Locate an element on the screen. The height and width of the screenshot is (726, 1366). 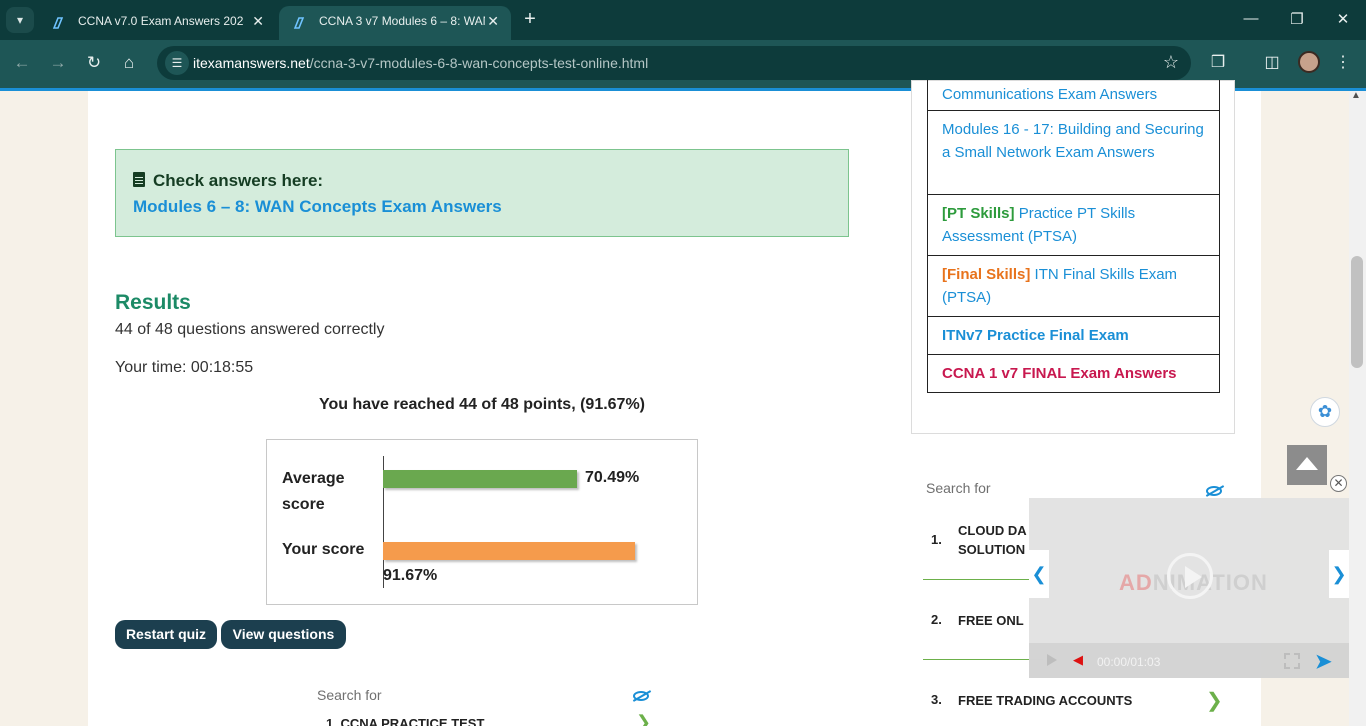
bookmark-star-icon: ☆ is located at coordinates (1171, 62).